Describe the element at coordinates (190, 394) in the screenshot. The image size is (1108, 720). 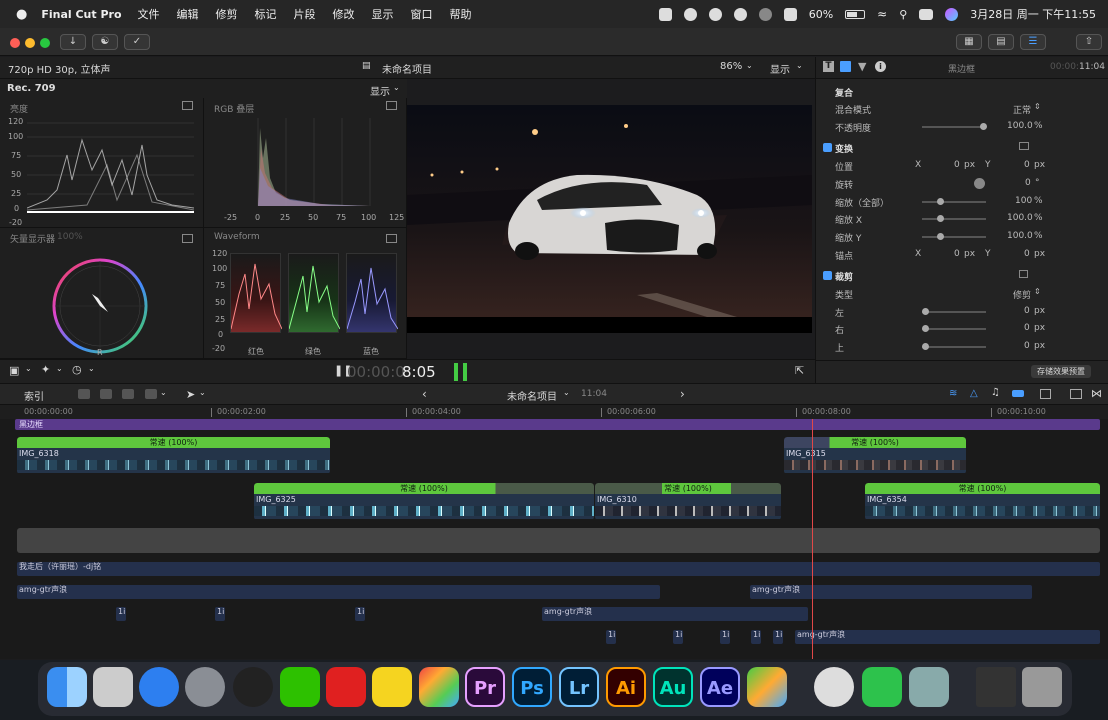
I see `select-tool-icon: ➤` at that location.